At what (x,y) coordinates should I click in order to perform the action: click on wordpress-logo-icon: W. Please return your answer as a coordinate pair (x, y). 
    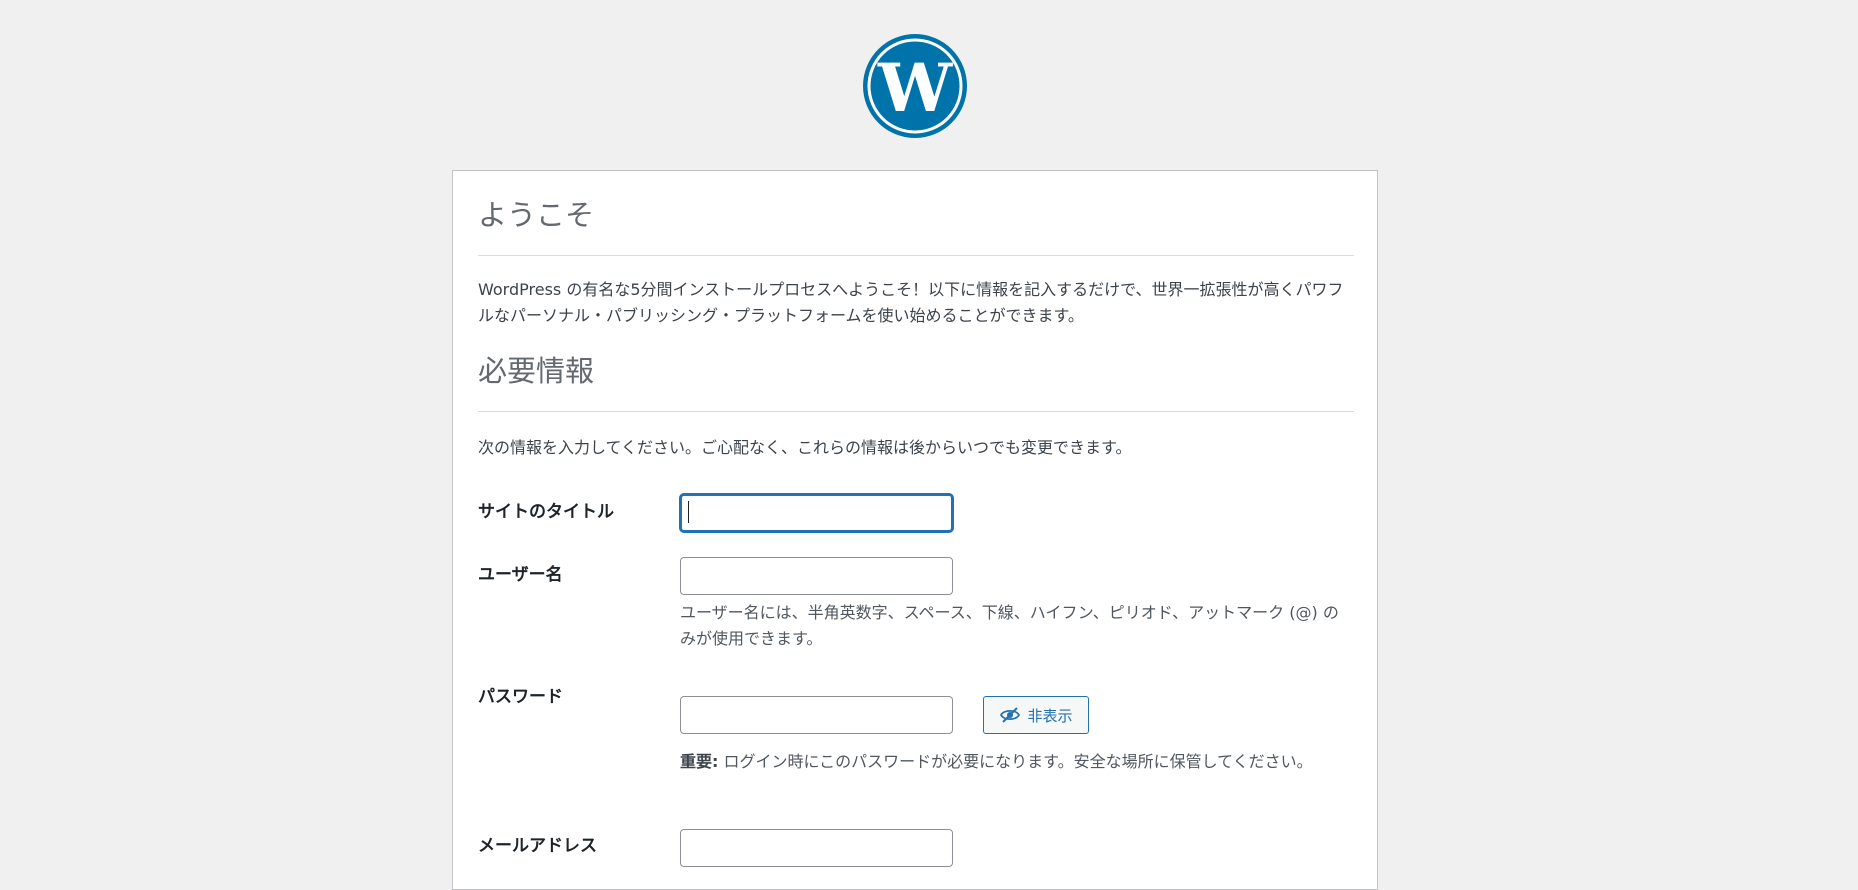
    Looking at the image, I should click on (915, 86).